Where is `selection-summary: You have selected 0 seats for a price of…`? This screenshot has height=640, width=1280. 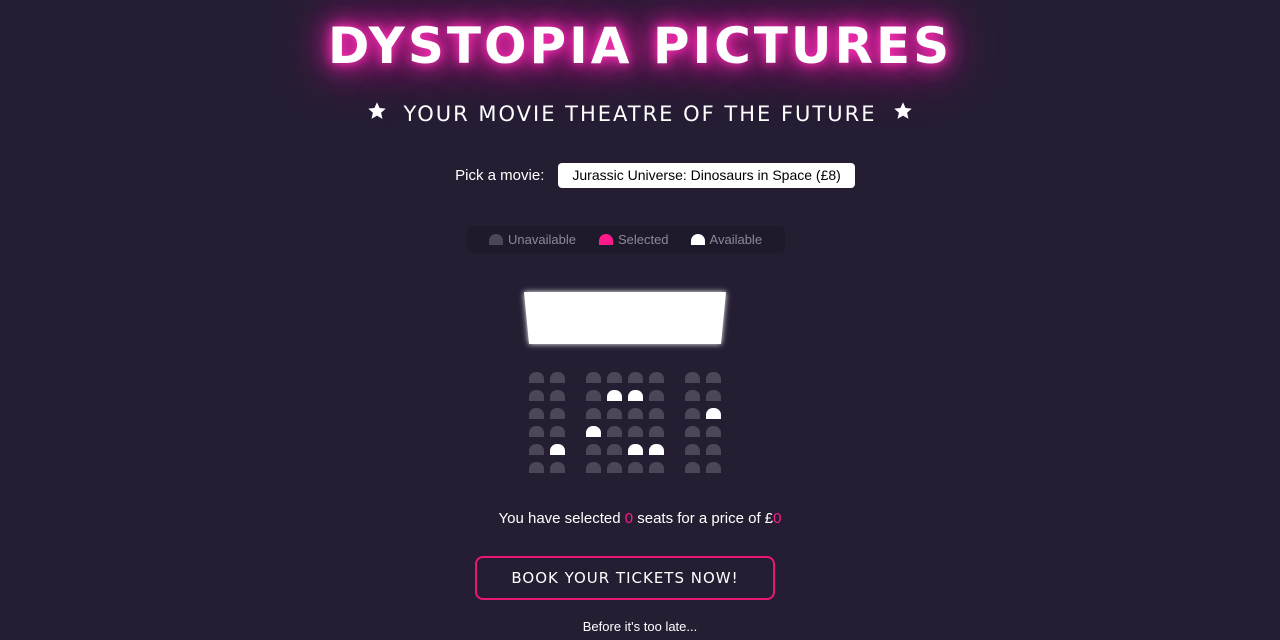
selection-summary: You have selected 0 seats for a price of… is located at coordinates (640, 518).